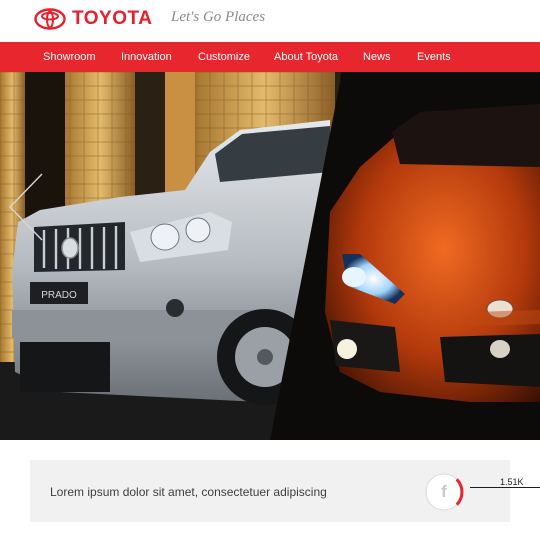 This screenshot has height=540, width=540. What do you see at coordinates (434, 57) in the screenshot?
I see `nav-item-events: Events` at bounding box center [434, 57].